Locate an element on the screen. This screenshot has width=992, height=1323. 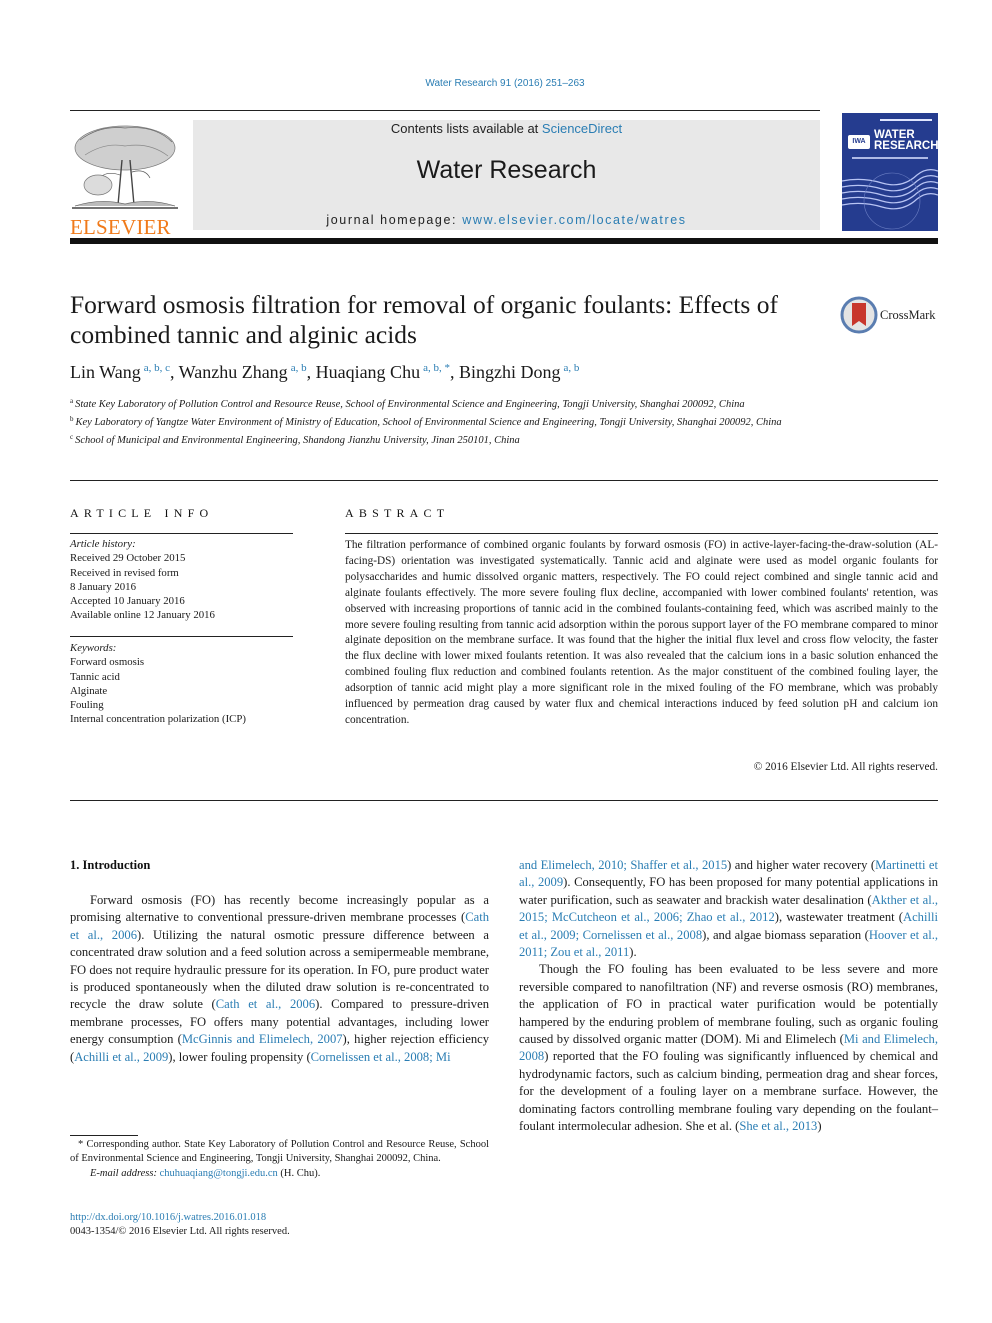
crossmark-icon is located at coordinates (859, 315).